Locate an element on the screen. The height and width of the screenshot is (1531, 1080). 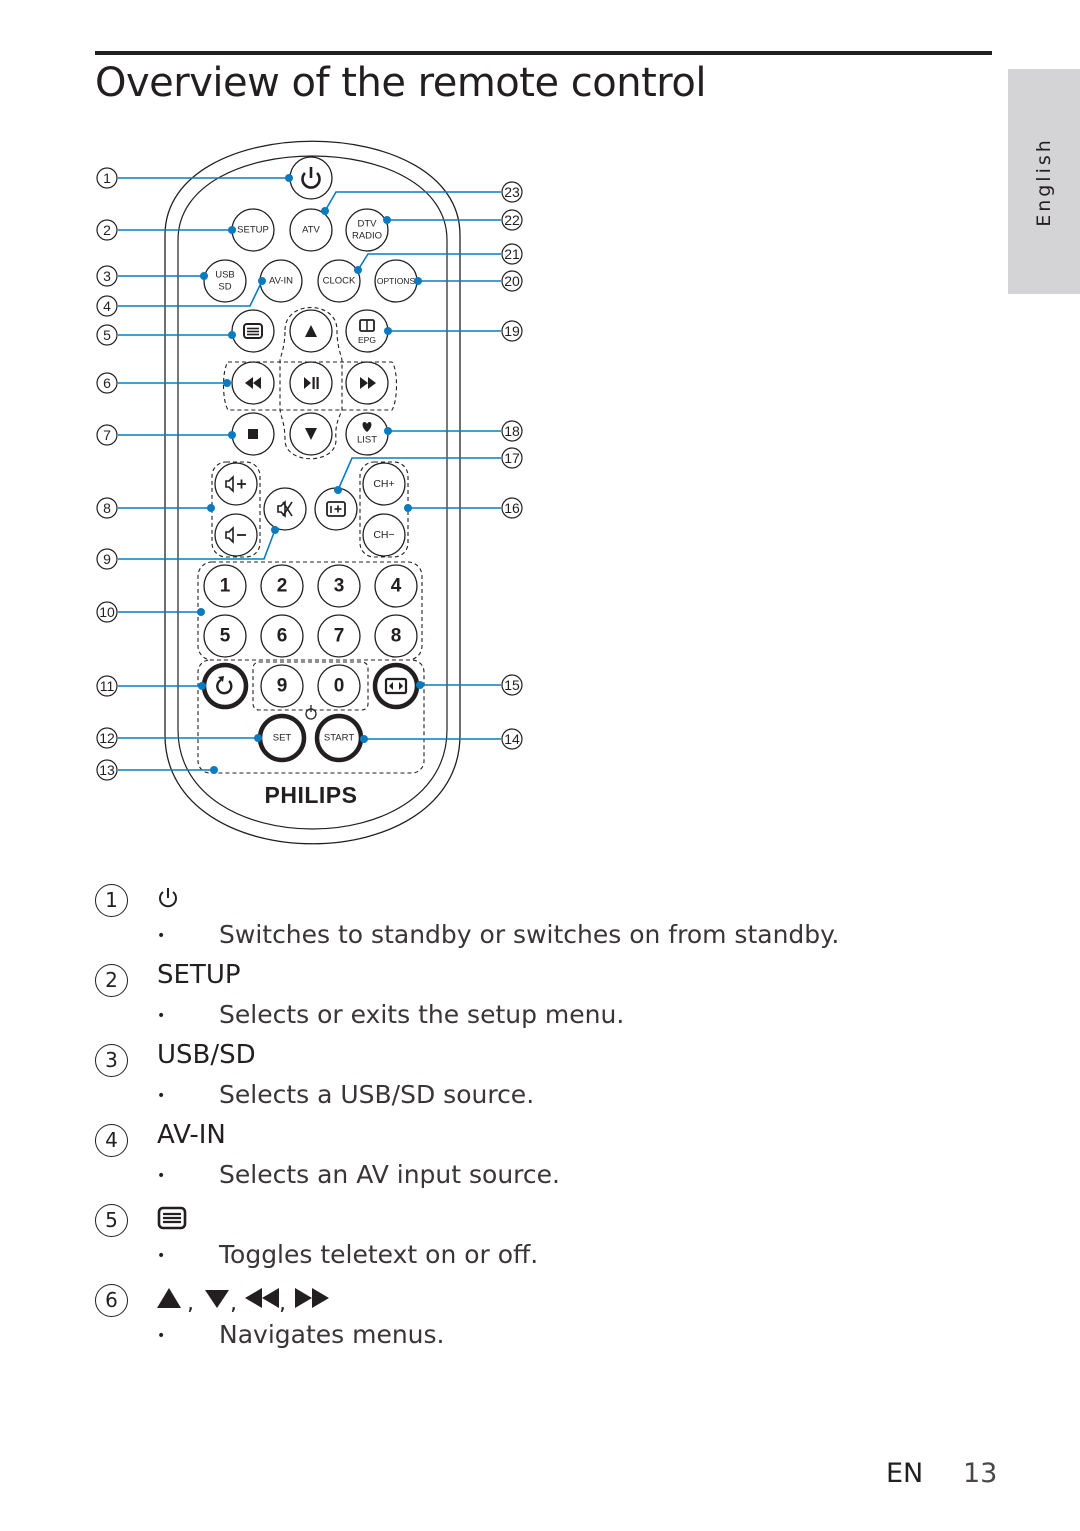
callout-number-label: 12 is located at coordinates (107, 738).